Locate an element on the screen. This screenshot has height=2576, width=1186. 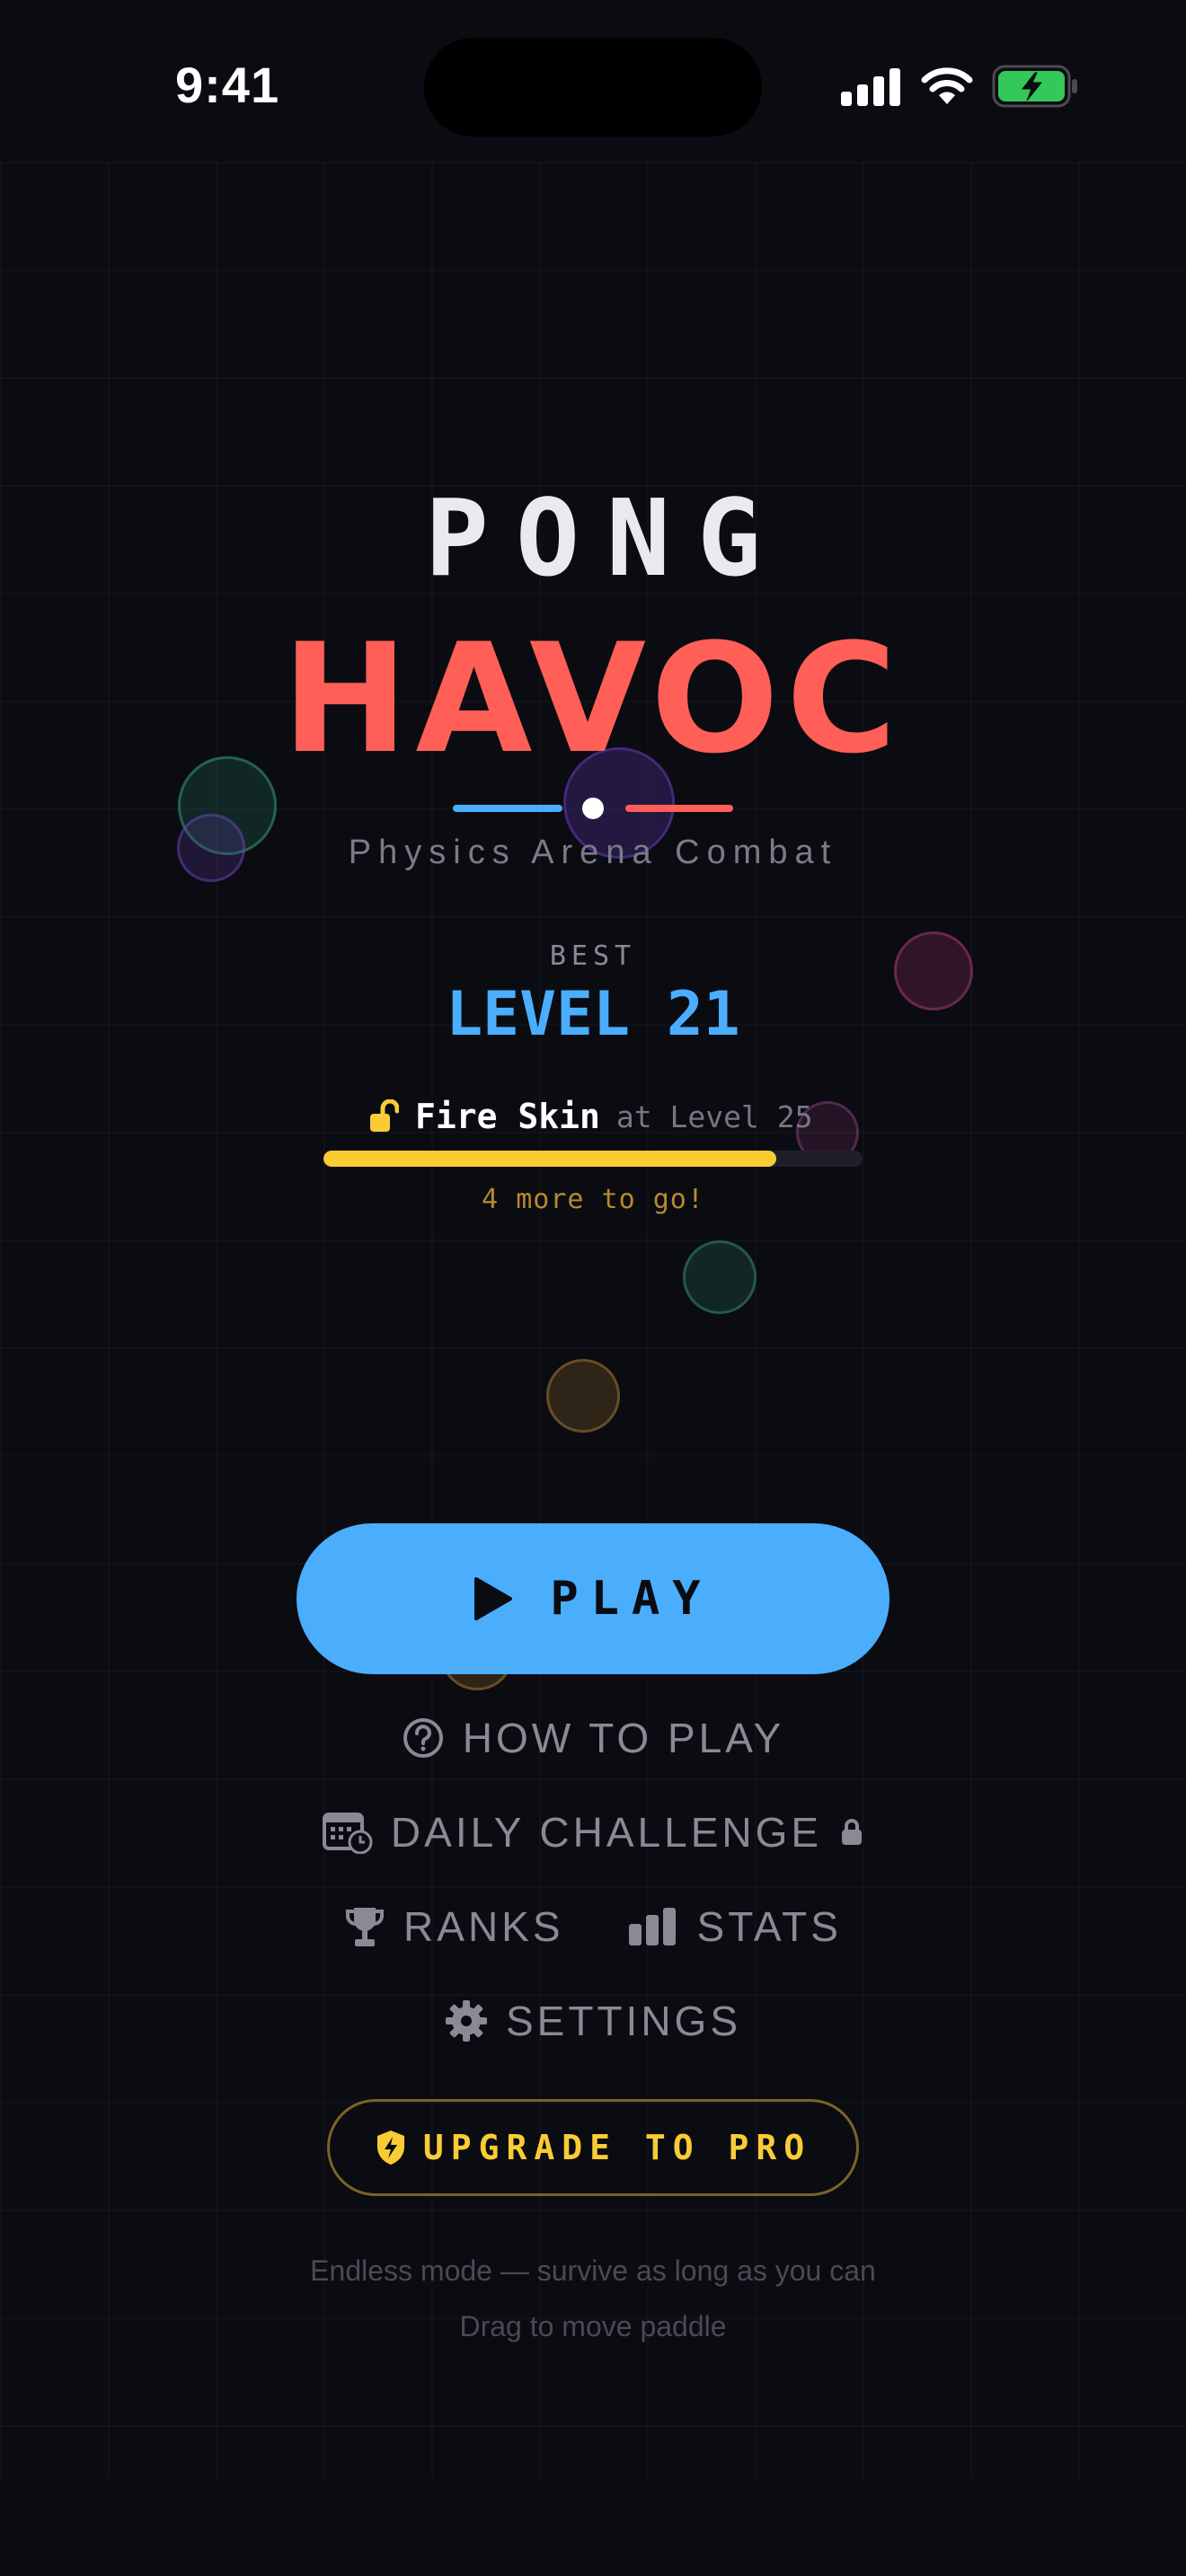
ranks-stats-row: RANKS STATS is located at coordinates (593, 1926).